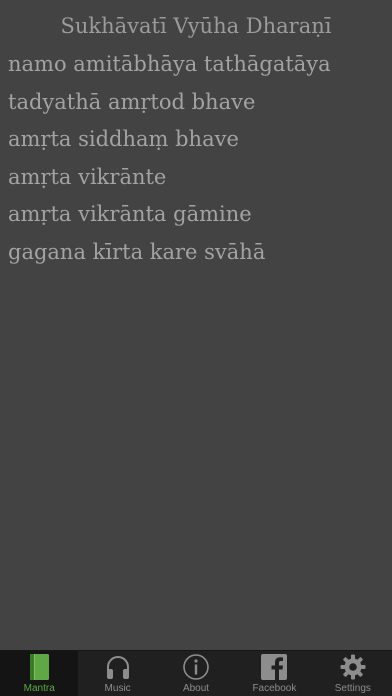  I want to click on info-icon, so click(196, 667).